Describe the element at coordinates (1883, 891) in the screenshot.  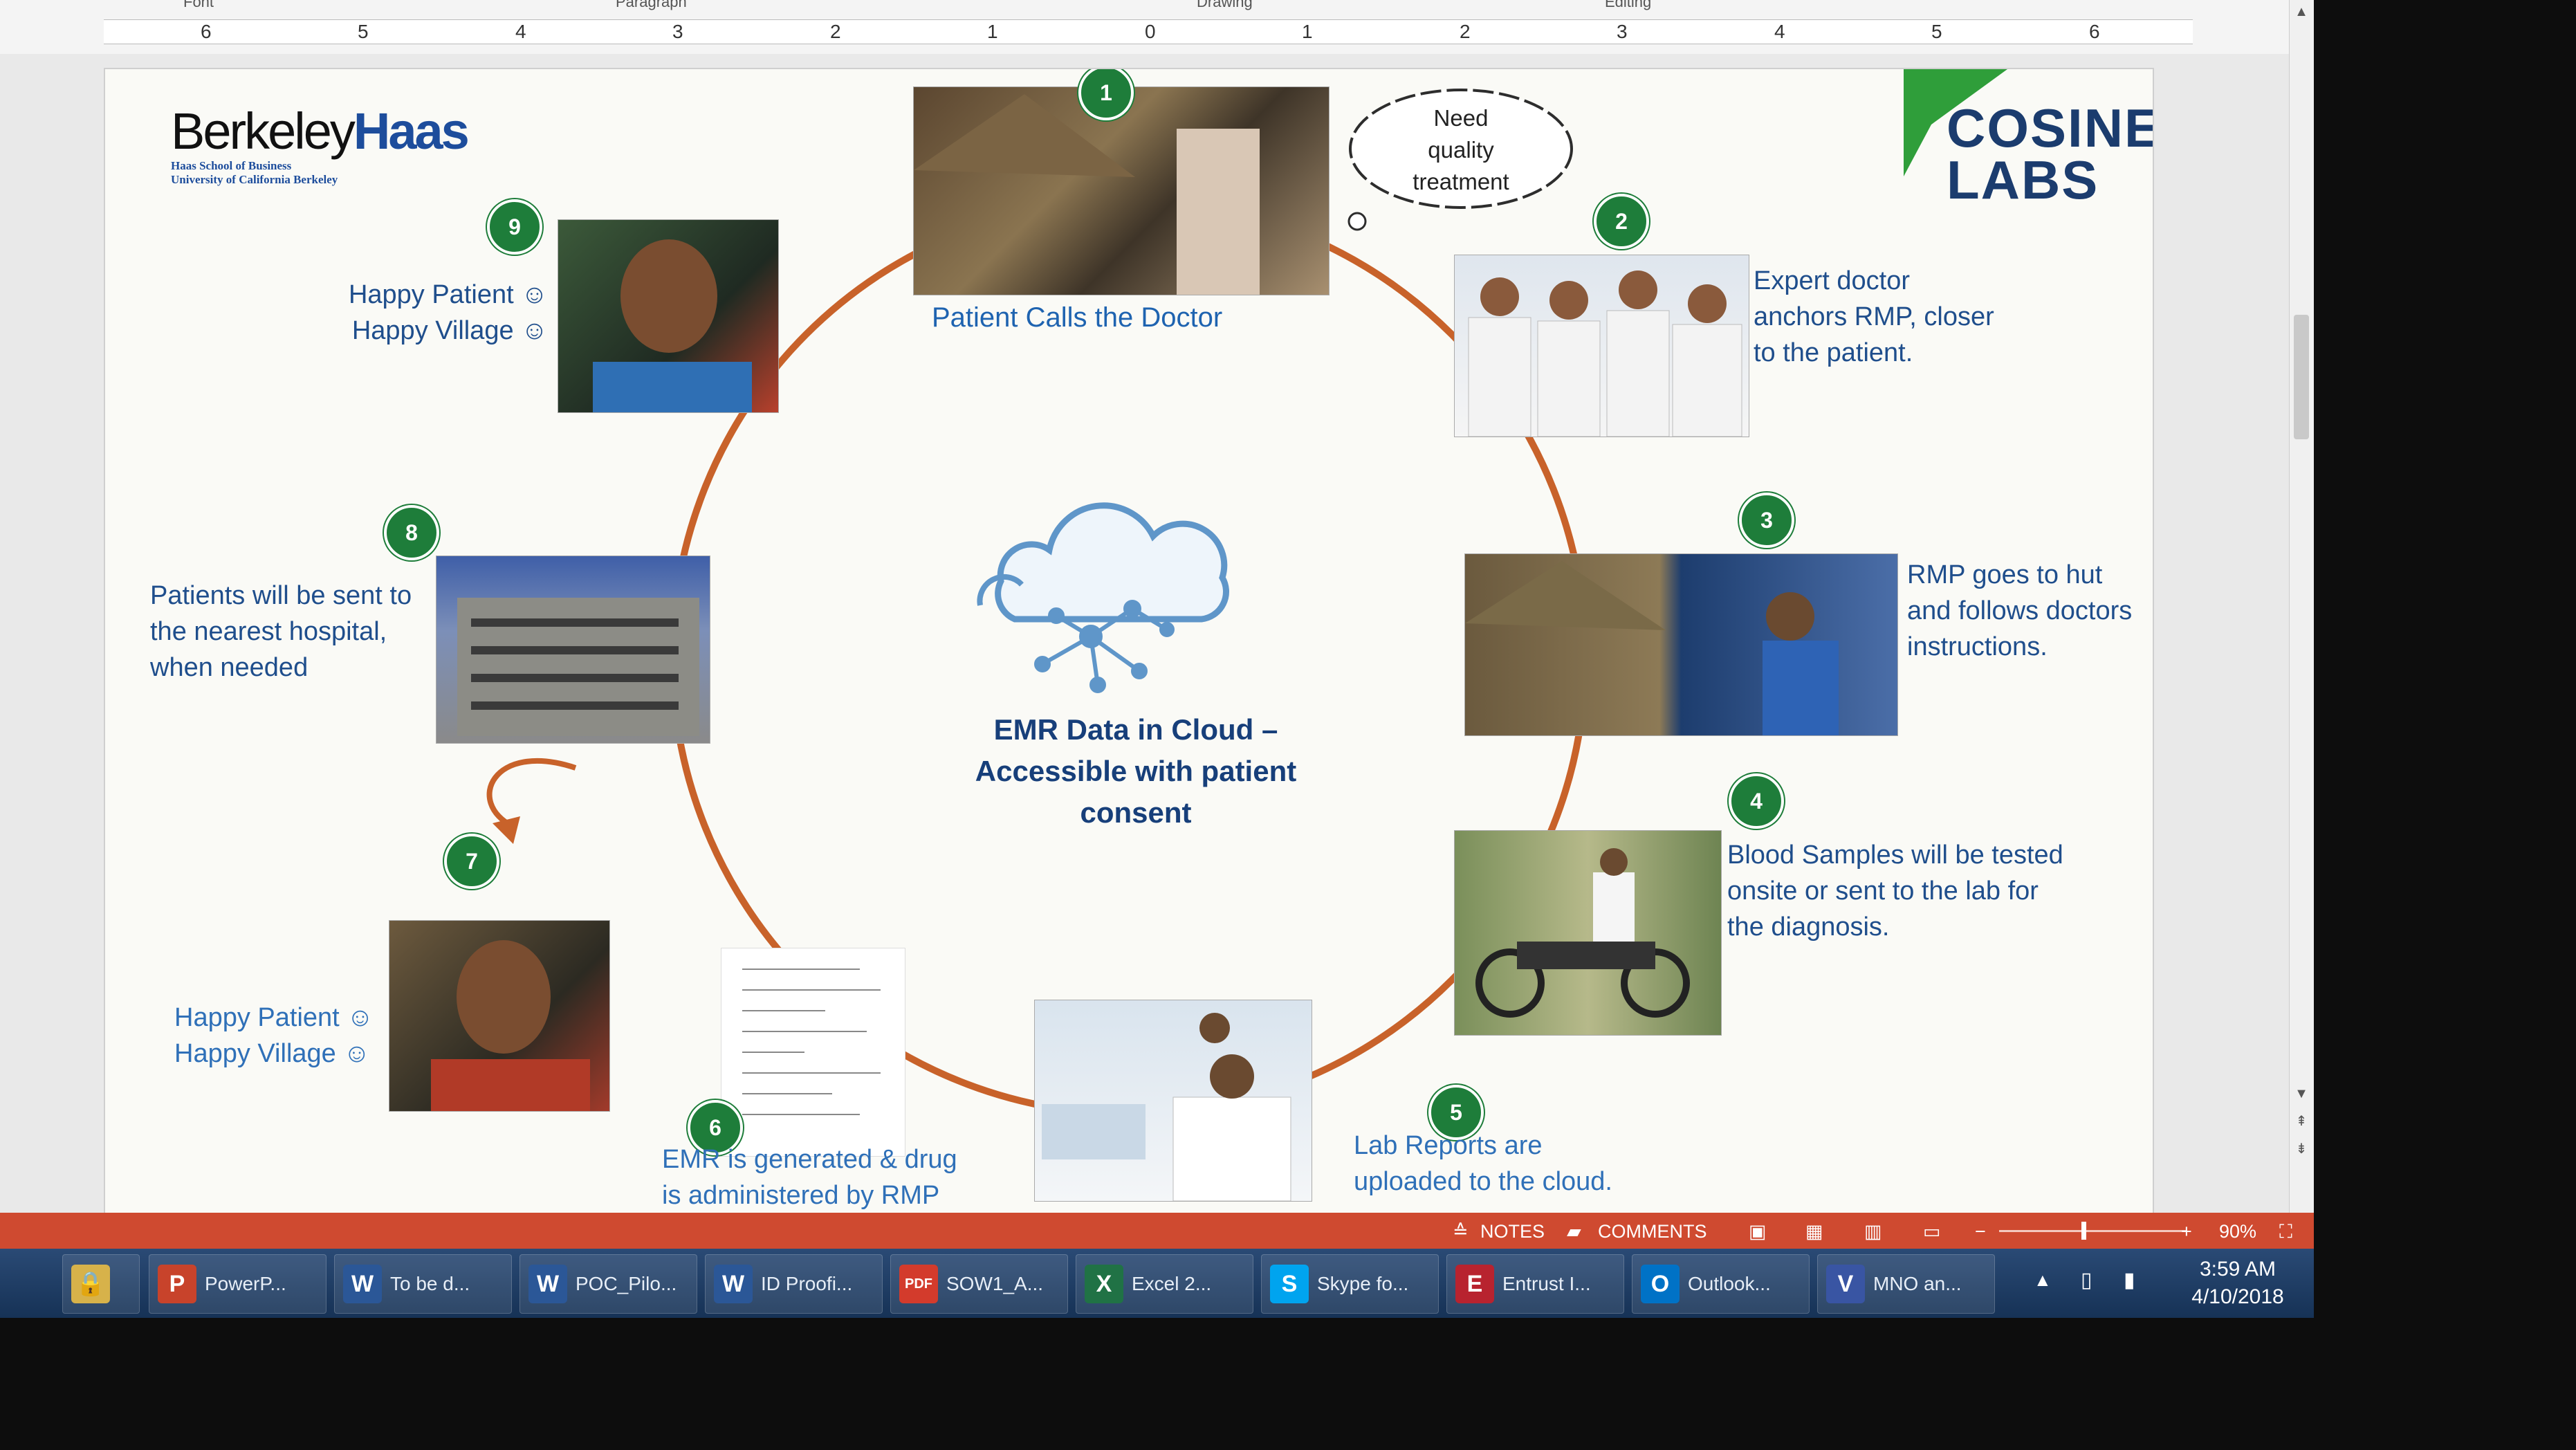
I see `caption-line: onsite or sent to the lab for` at that location.